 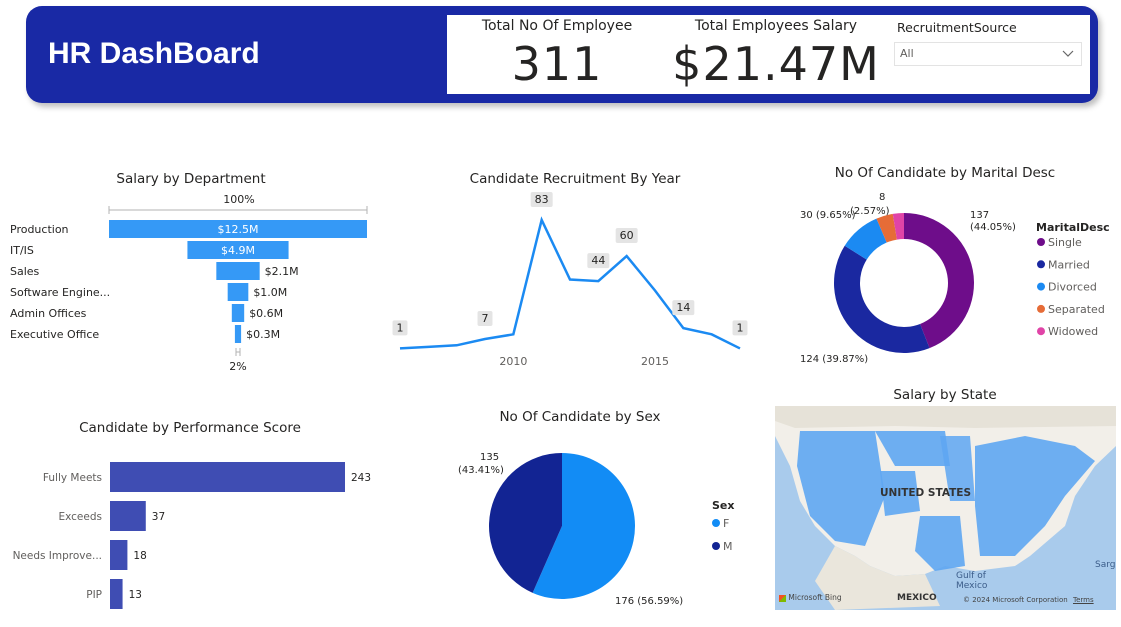 I want to click on data-label: 44, so click(x=598, y=260).